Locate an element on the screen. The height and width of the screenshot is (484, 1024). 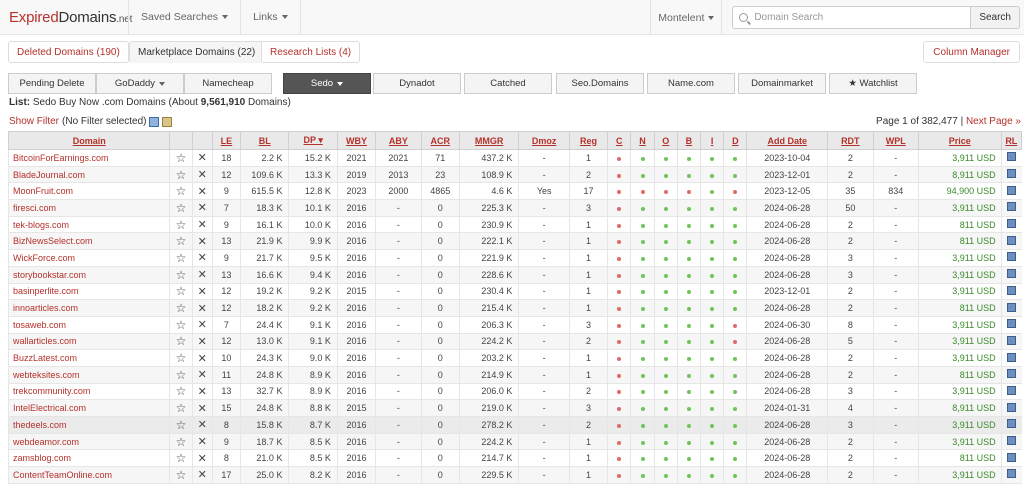
domain-link: firesci.com is located at coordinates (88, 208).